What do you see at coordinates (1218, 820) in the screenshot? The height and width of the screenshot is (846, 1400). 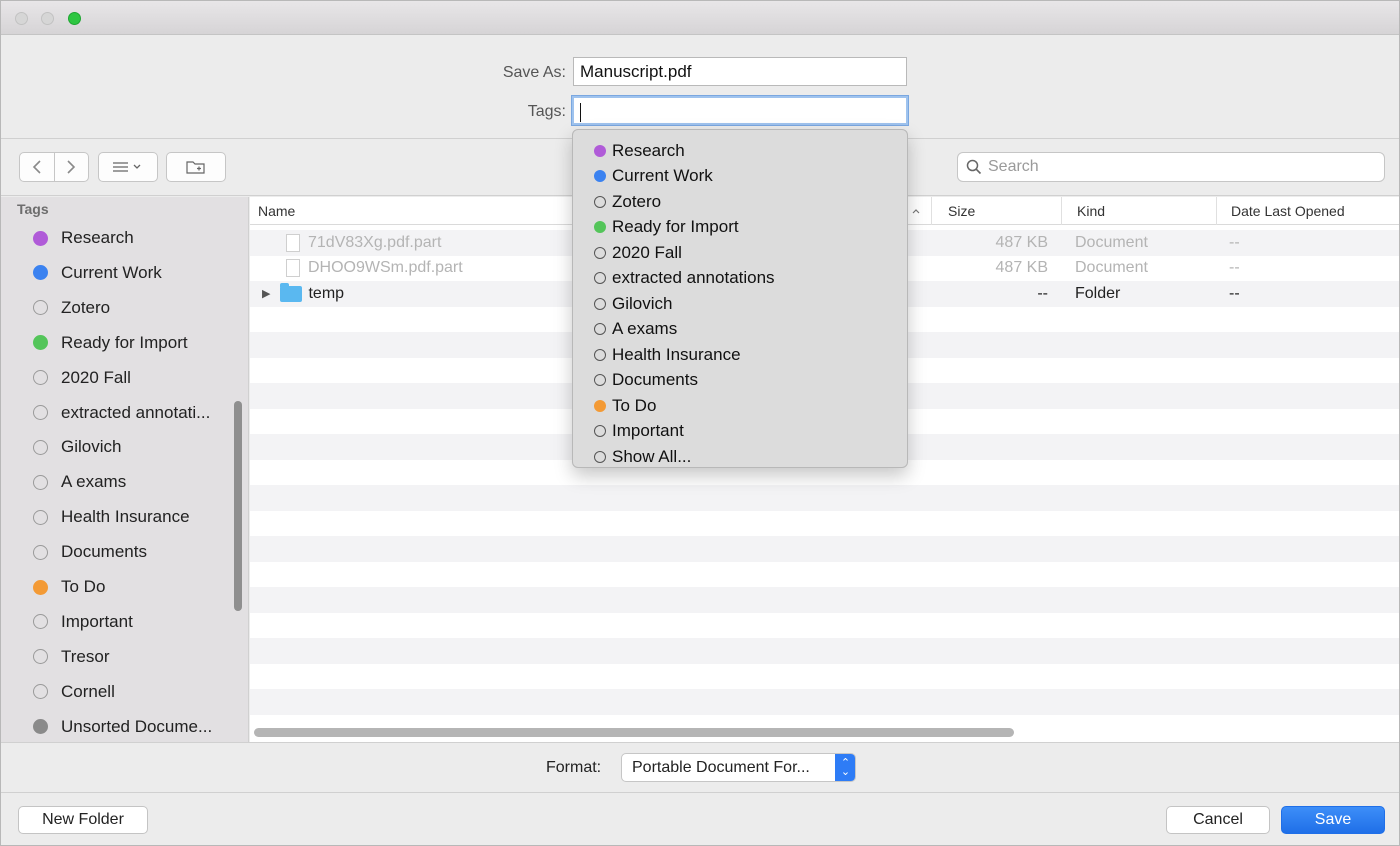 I see `cancel-button: Cancel` at bounding box center [1218, 820].